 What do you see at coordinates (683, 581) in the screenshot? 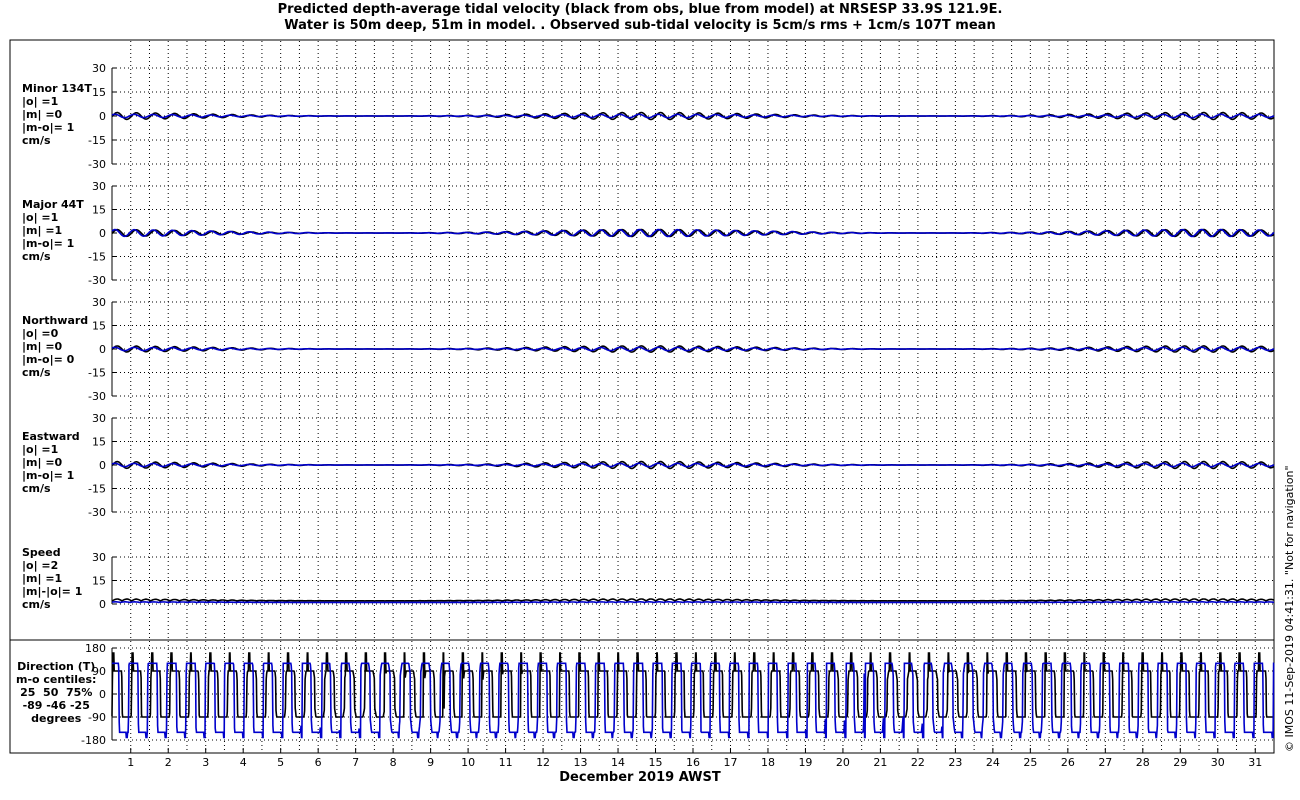
I see `panel-speed: 30 15 0` at bounding box center [683, 581].